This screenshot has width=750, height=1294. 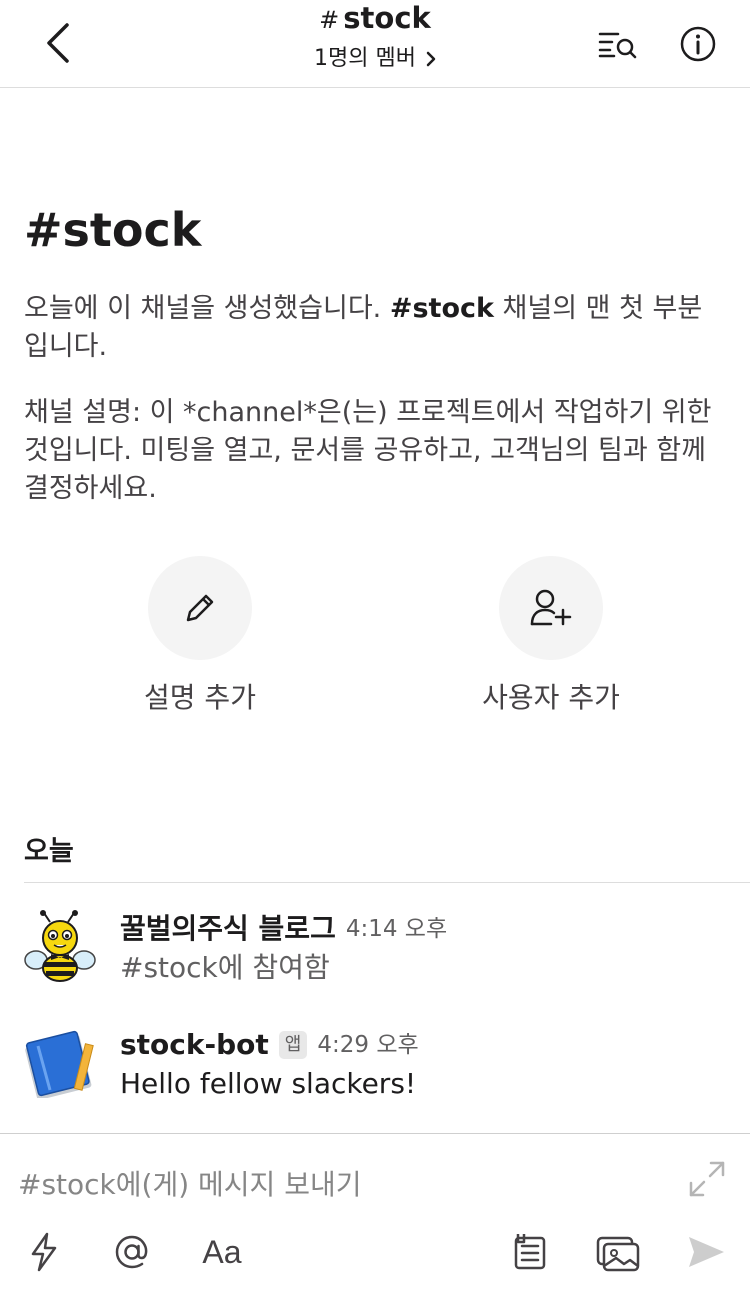 What do you see at coordinates (363, 327) in the screenshot?
I see `channel-intro-text: 오늘에 이 채널을 생성했습니다. #stock 채널의 맨 첫 부분입니다.` at bounding box center [363, 327].